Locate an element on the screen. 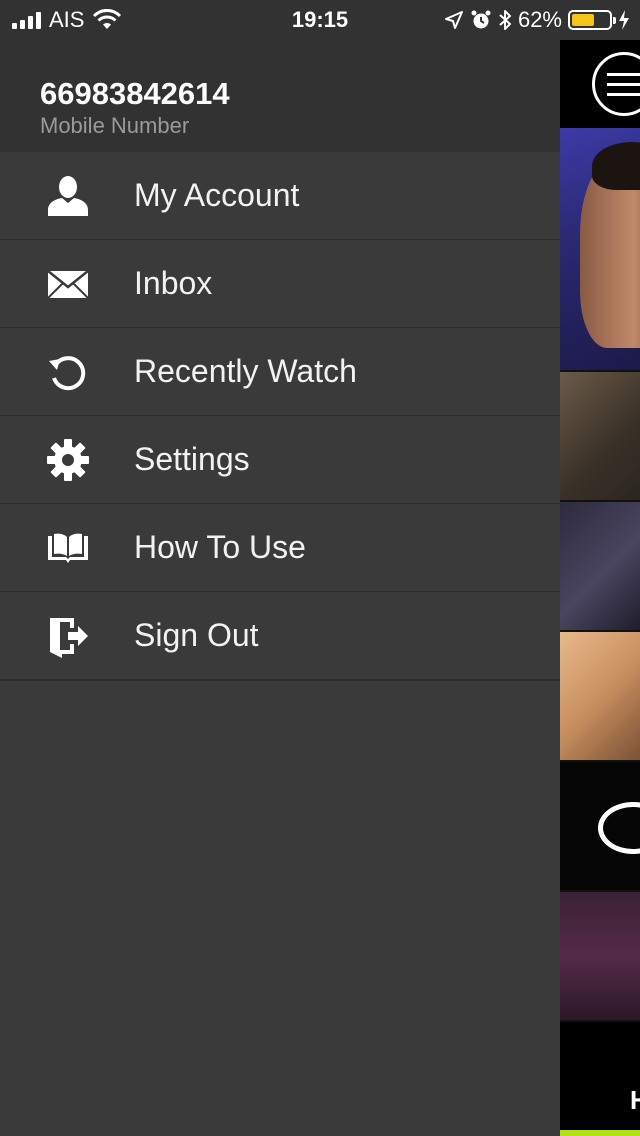 The height and width of the screenshot is (1136, 640). menu-item-label: Recently Watch is located at coordinates (245, 371).